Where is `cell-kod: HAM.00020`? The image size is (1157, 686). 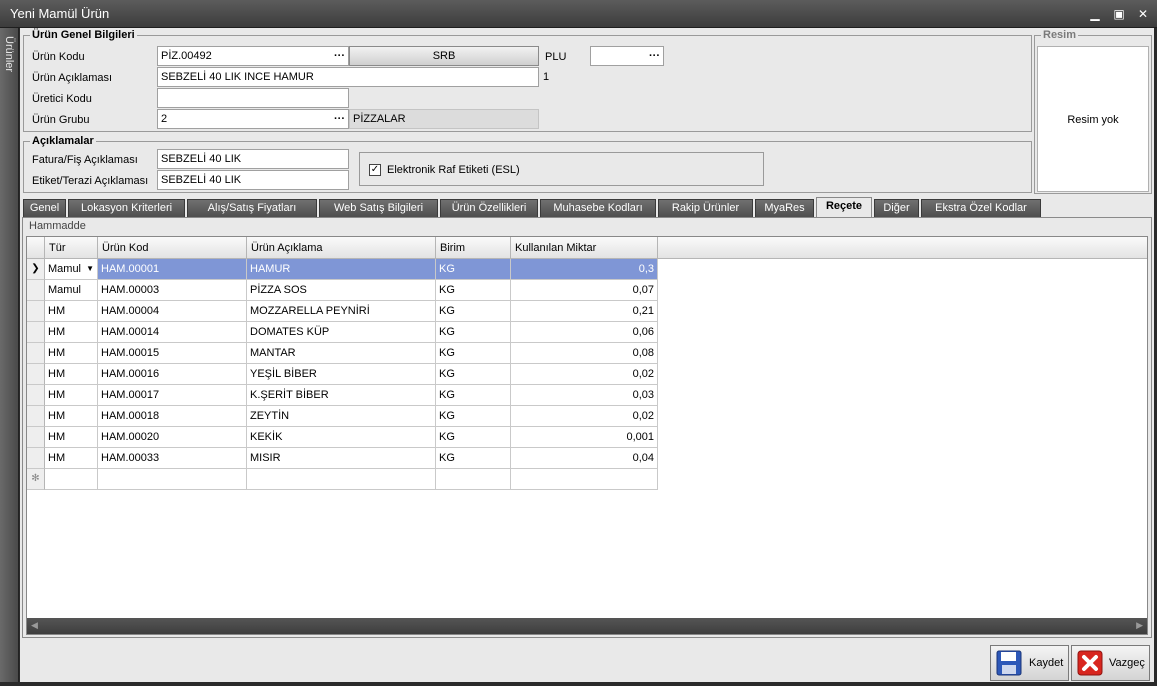 cell-kod: HAM.00020 is located at coordinates (172, 437).